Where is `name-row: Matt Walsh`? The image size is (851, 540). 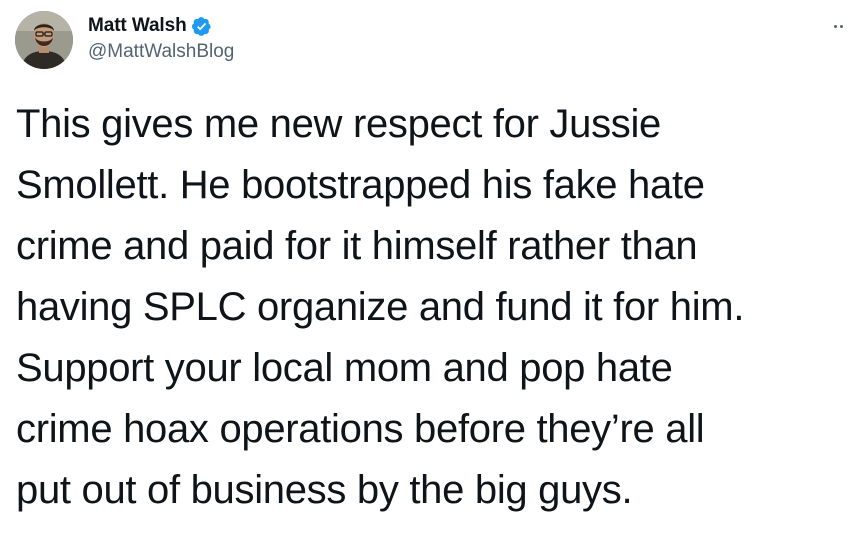 name-row: Matt Walsh is located at coordinates (161, 26).